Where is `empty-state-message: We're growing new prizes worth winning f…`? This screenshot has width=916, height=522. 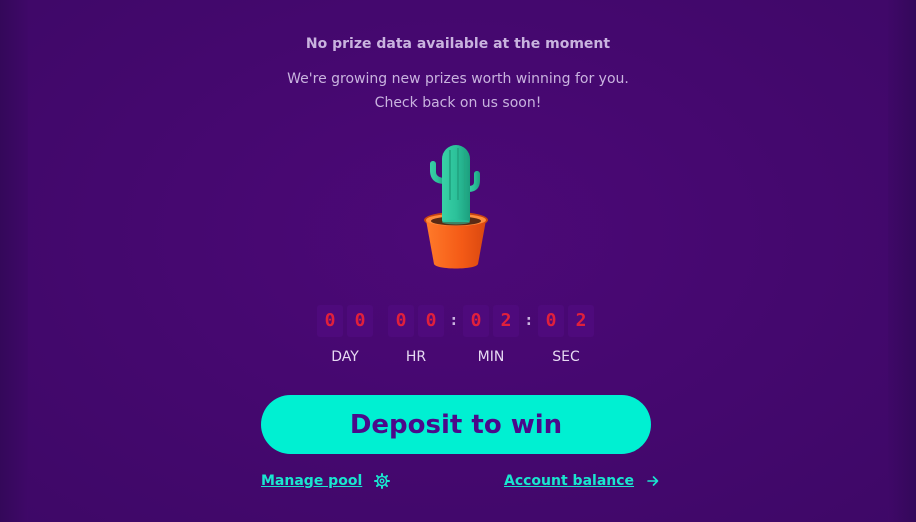 empty-state-message: We're growing new prizes worth winning f… is located at coordinates (458, 91).